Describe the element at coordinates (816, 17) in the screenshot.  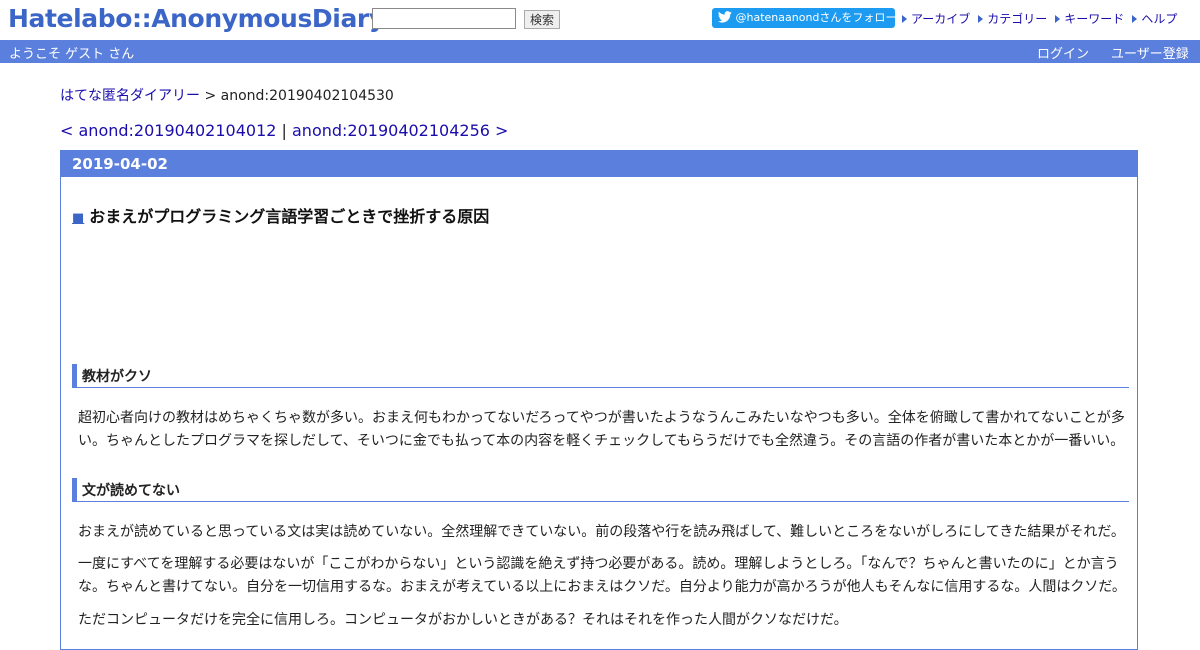
I see `twitter-follow-label: @hatenaanondさんをフォロー` at that location.